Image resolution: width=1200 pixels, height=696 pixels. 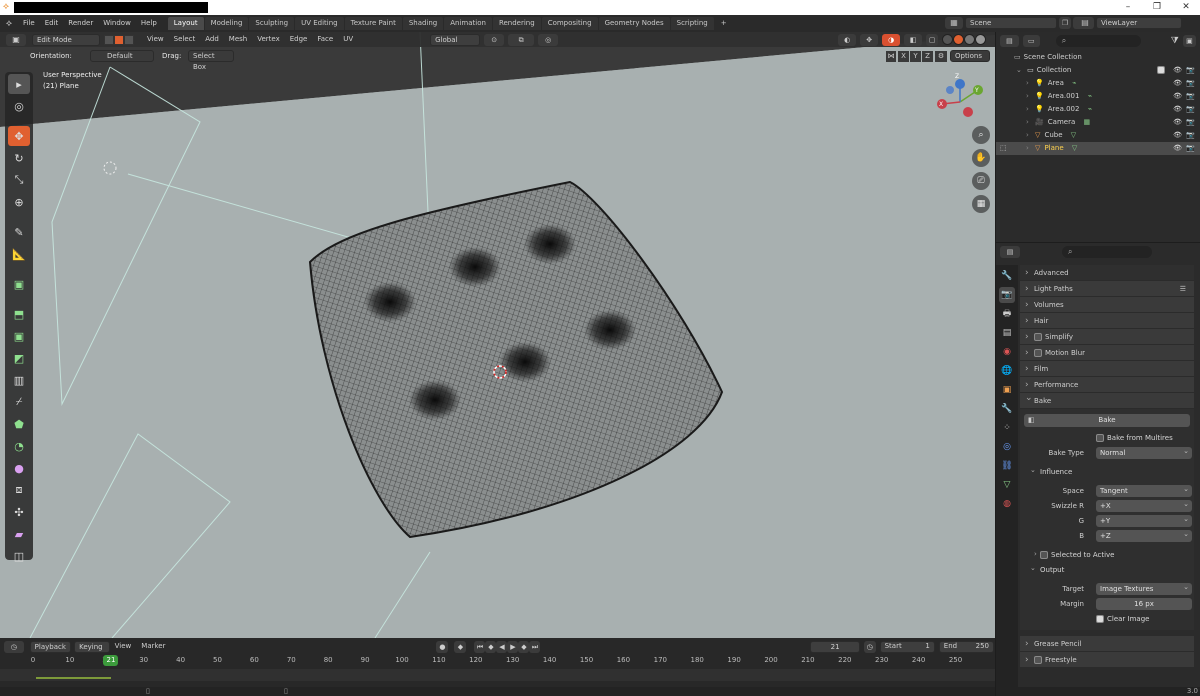 What do you see at coordinates (442, 646) in the screenshot?
I see `record-icon: ●` at bounding box center [442, 646].